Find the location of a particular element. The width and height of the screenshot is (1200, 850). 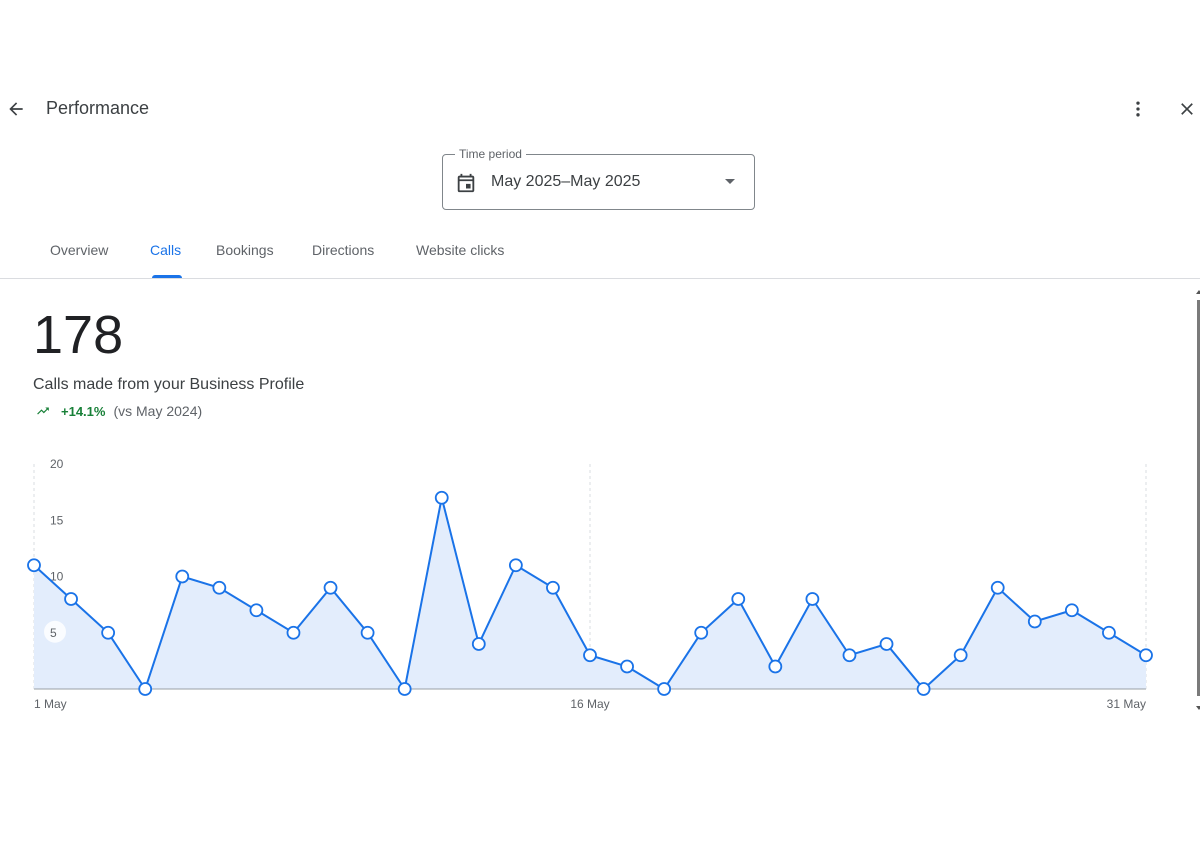

time-period-value: May 2025–May 2025 is located at coordinates (566, 181).